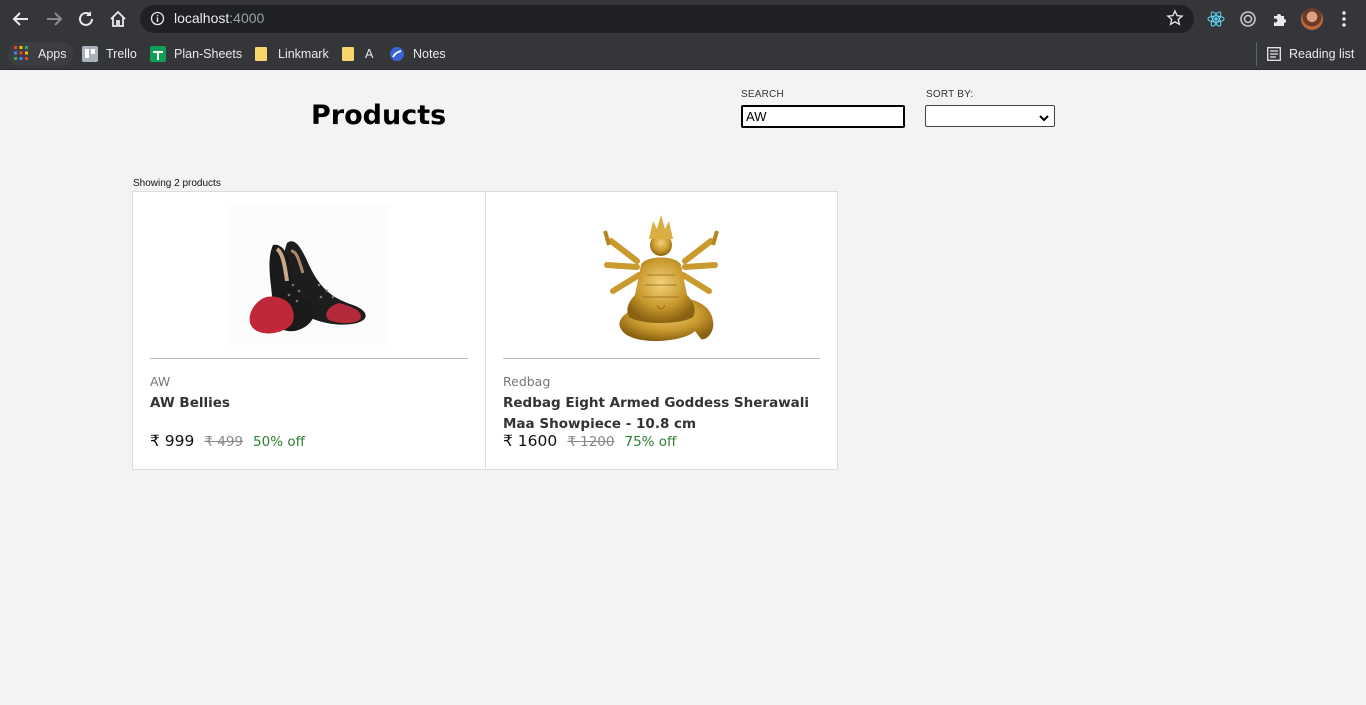 This screenshot has height=705, width=1366. I want to click on bookmark-linkmark: Linkmark, so click(291, 54).